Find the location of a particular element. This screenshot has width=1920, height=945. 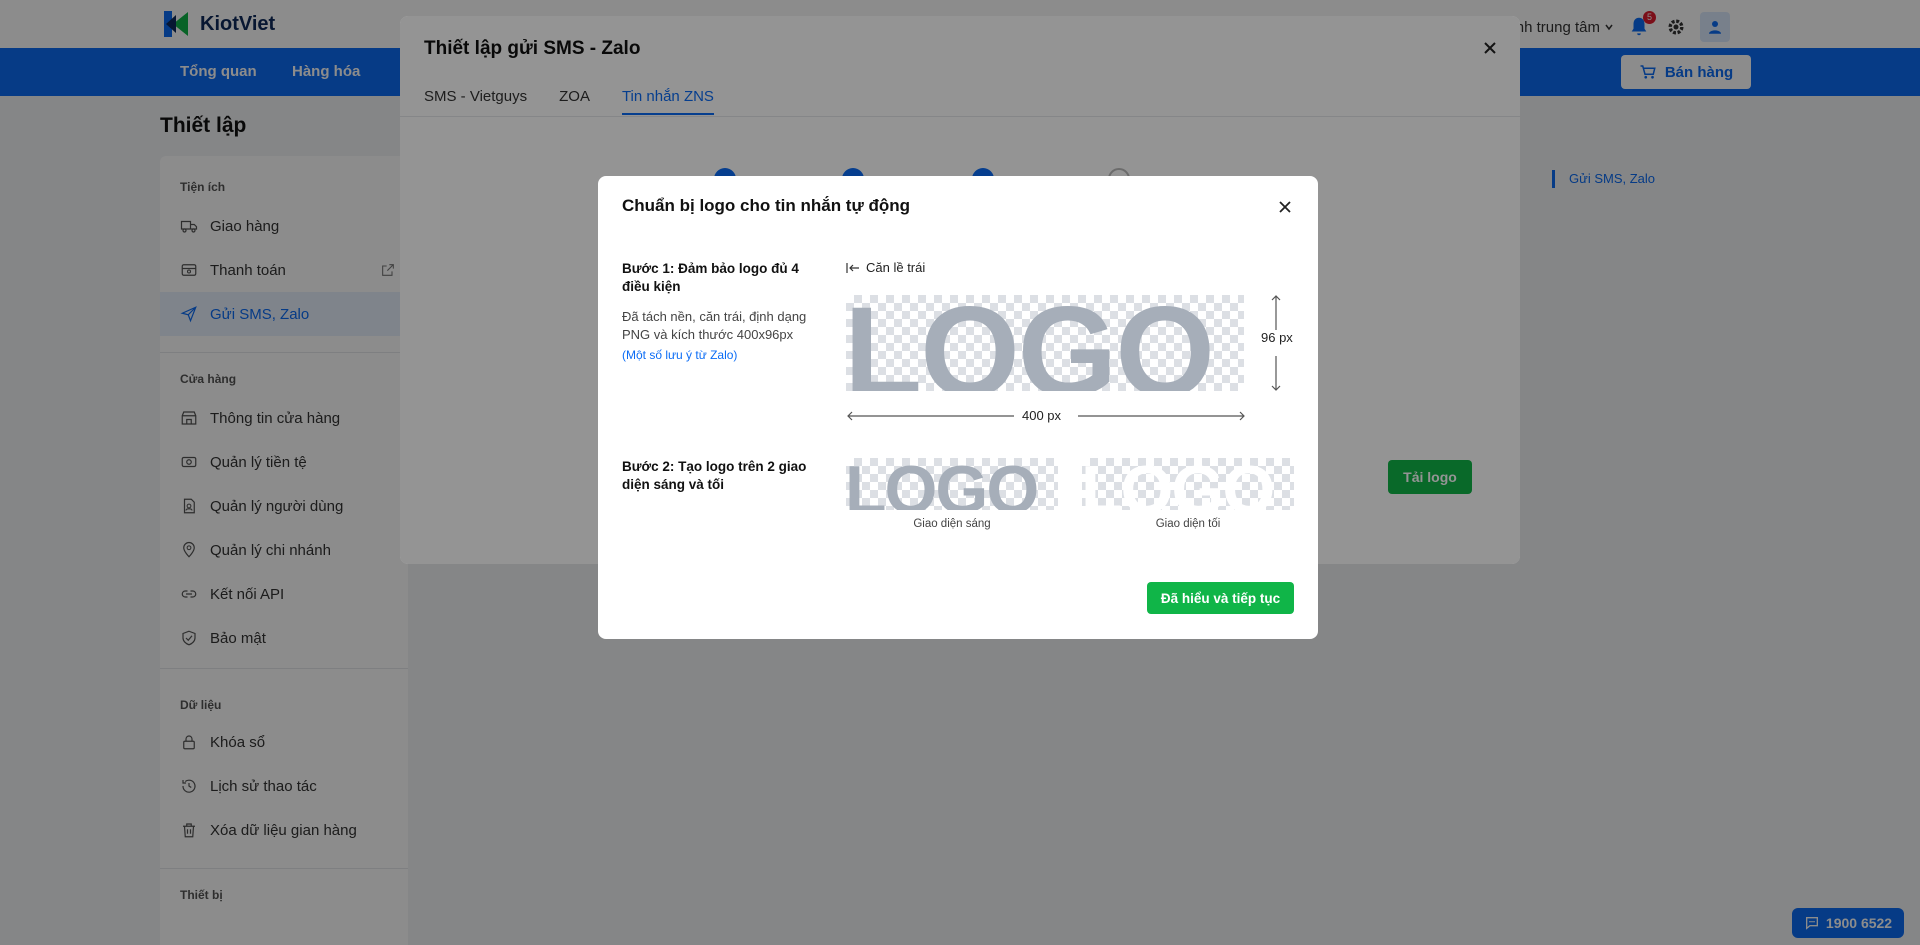

logo-sample-text-dark: LOGO is located at coordinates (1178, 484).